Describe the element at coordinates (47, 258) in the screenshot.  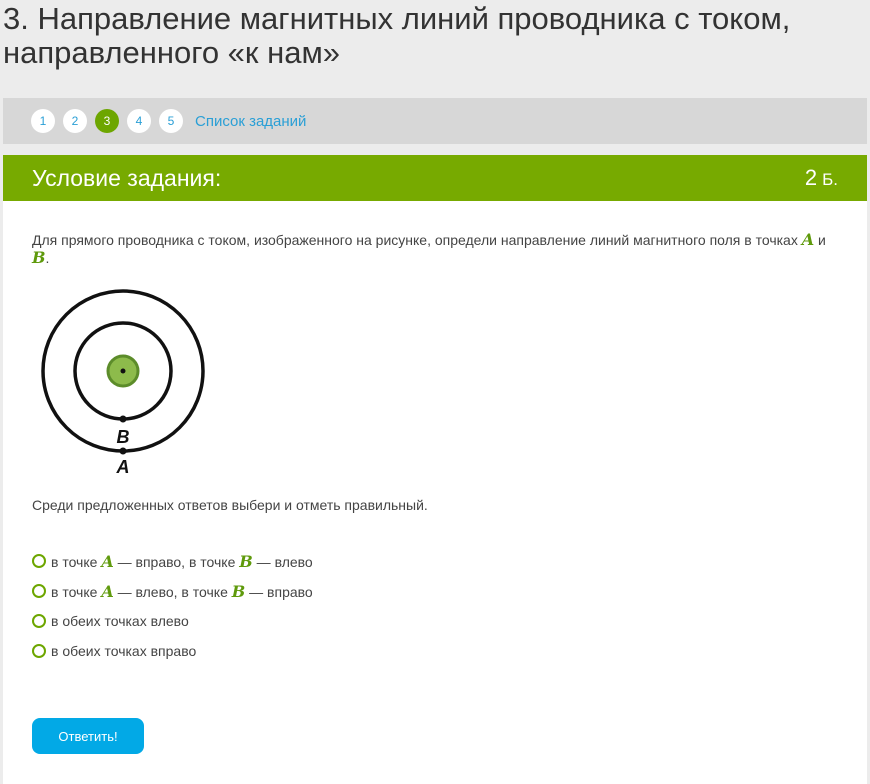
I see `problem-text-end: .` at that location.